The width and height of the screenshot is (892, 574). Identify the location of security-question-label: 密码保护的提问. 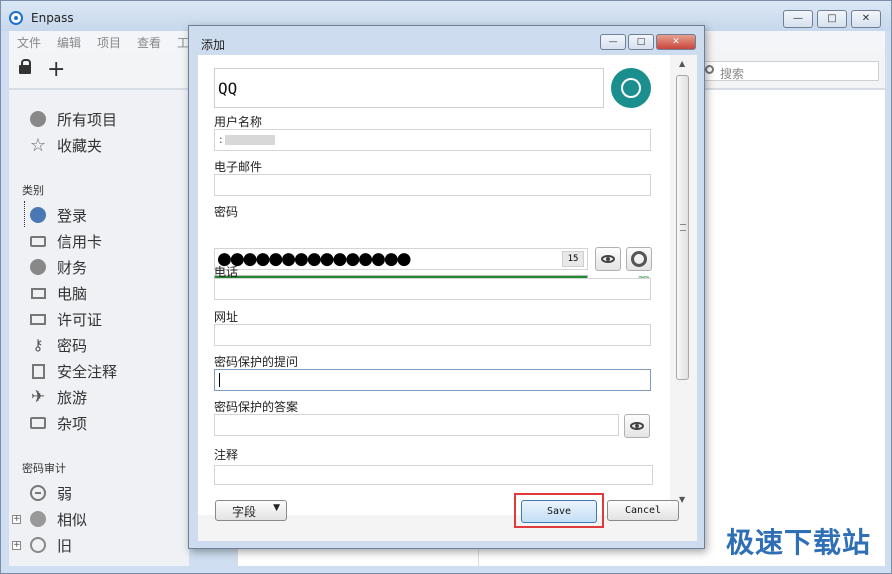
(256, 362).